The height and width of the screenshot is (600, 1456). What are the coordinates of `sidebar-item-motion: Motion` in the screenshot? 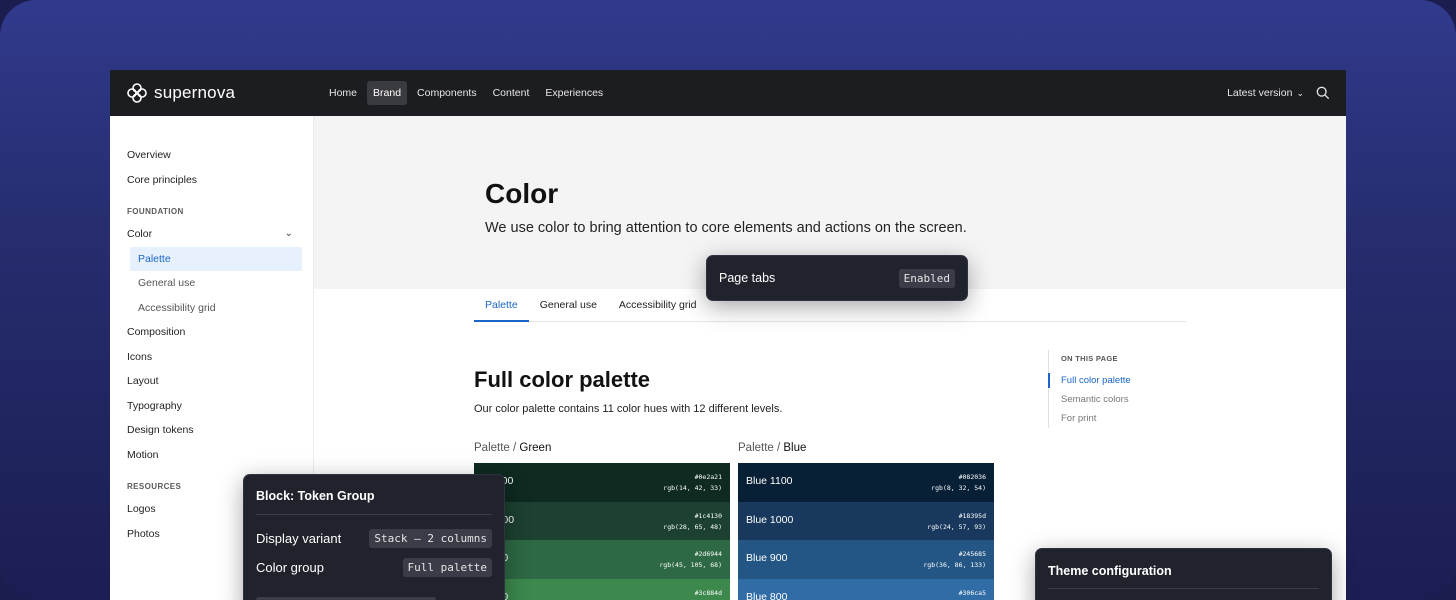 It's located at (211, 455).